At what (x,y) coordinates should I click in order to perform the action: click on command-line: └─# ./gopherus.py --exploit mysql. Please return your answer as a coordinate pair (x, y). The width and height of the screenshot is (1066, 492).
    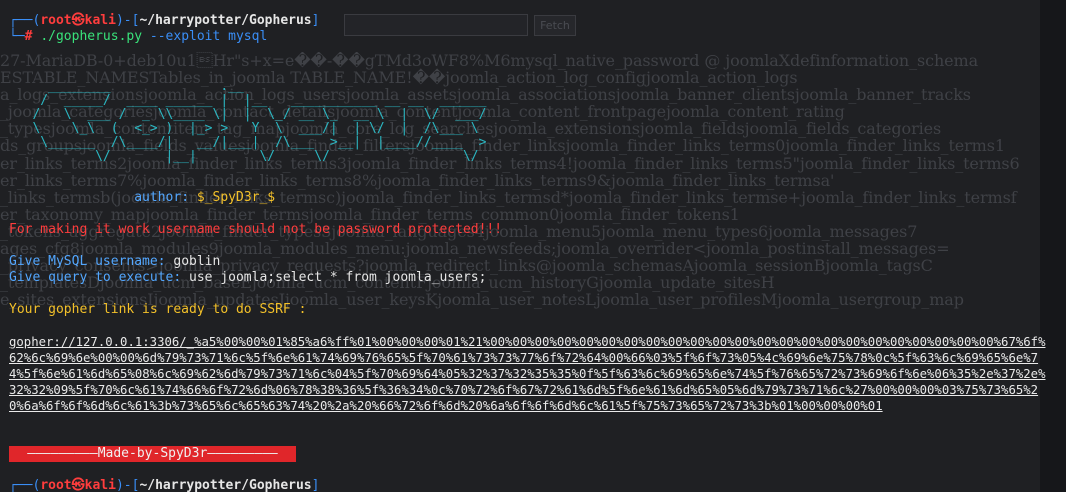
    Looking at the image, I should click on (138, 37).